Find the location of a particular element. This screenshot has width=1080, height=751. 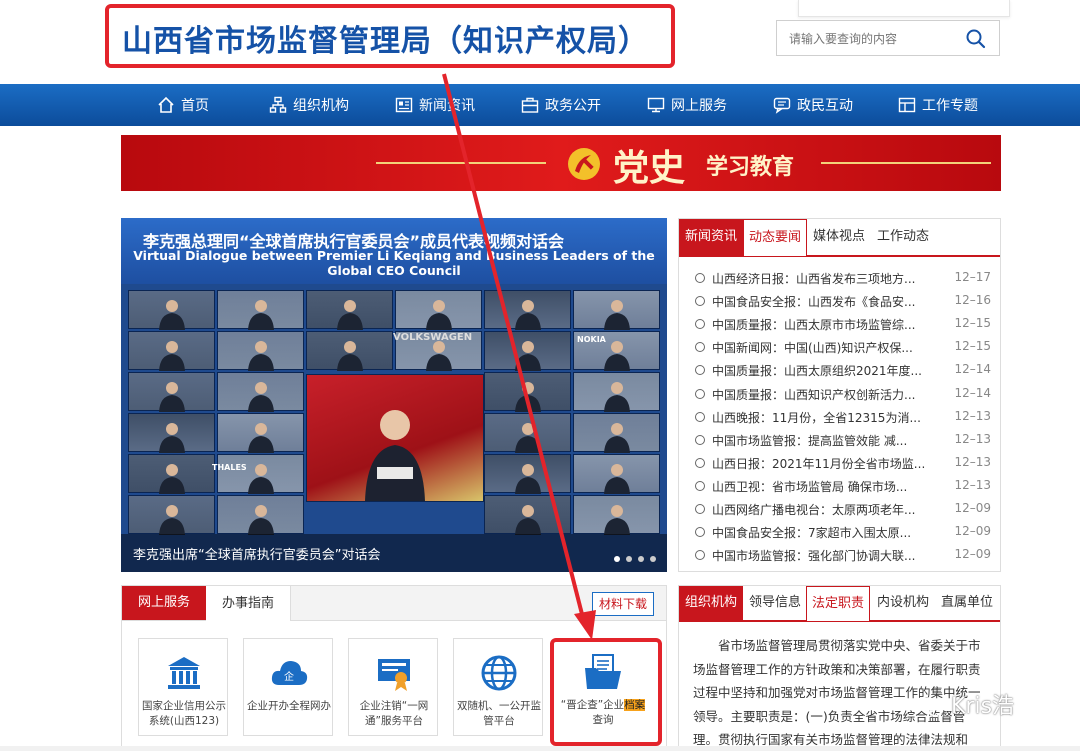

watermark: Kris浩 is located at coordinates (966, 704).